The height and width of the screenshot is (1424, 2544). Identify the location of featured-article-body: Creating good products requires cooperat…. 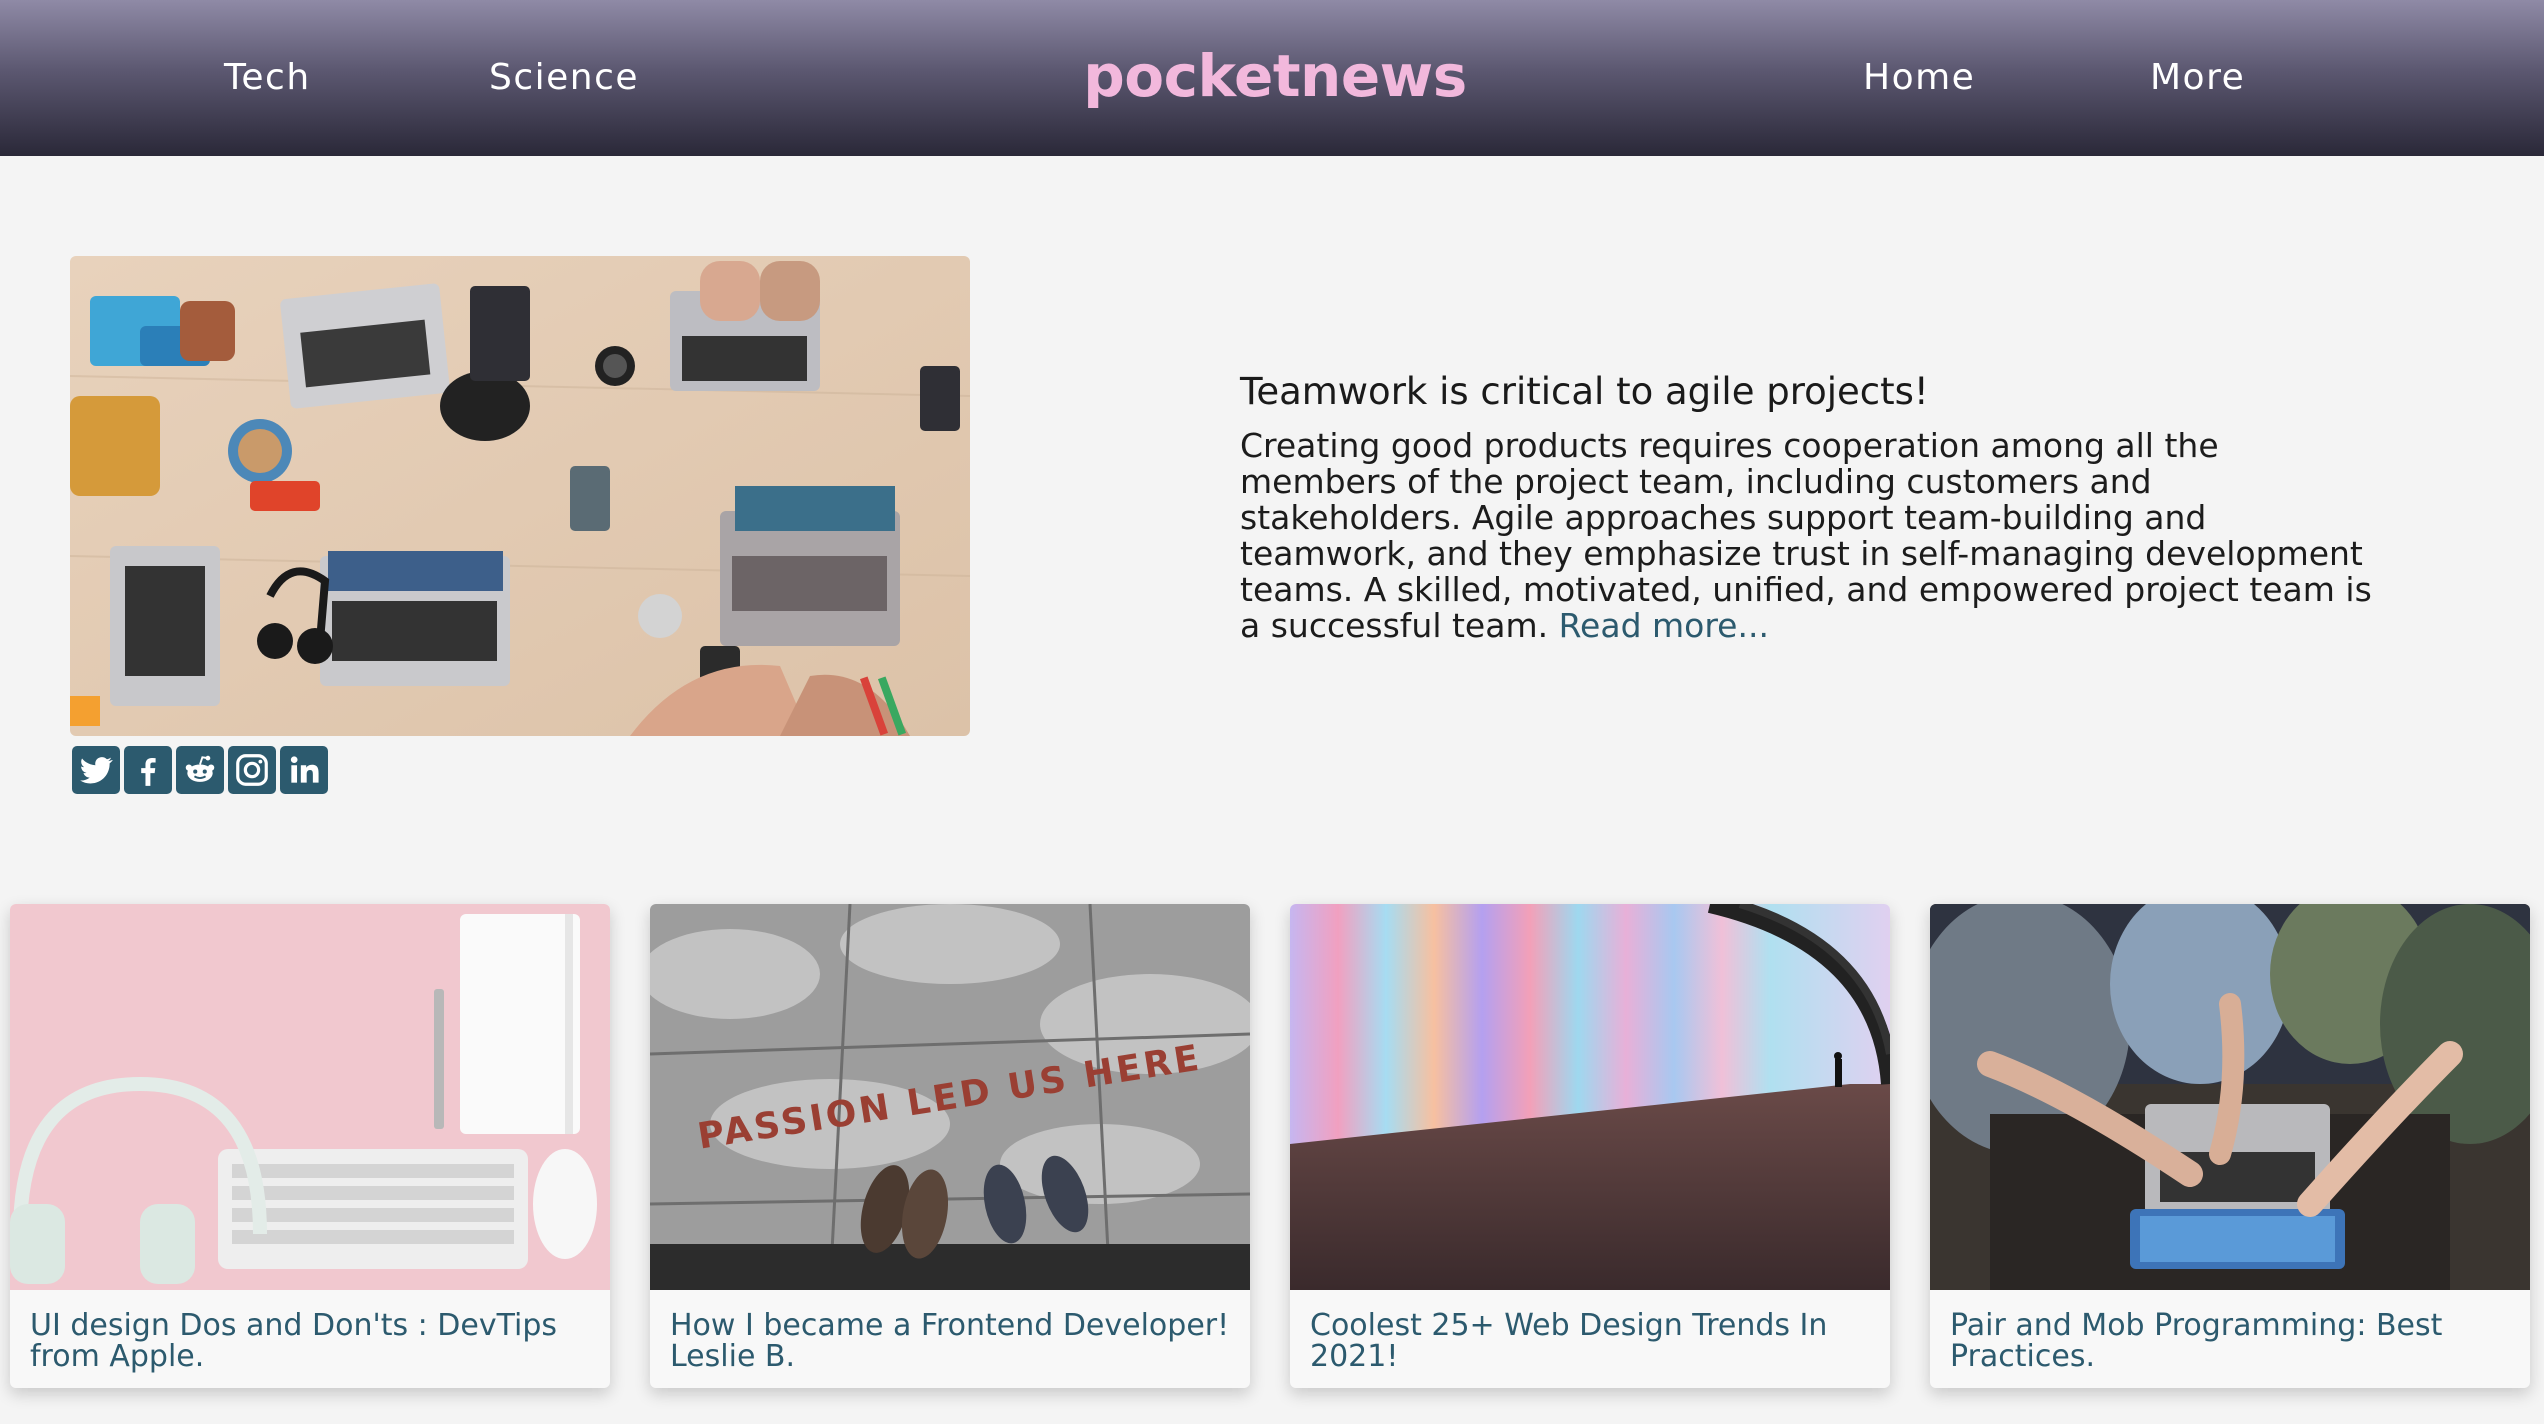
(1806, 535).